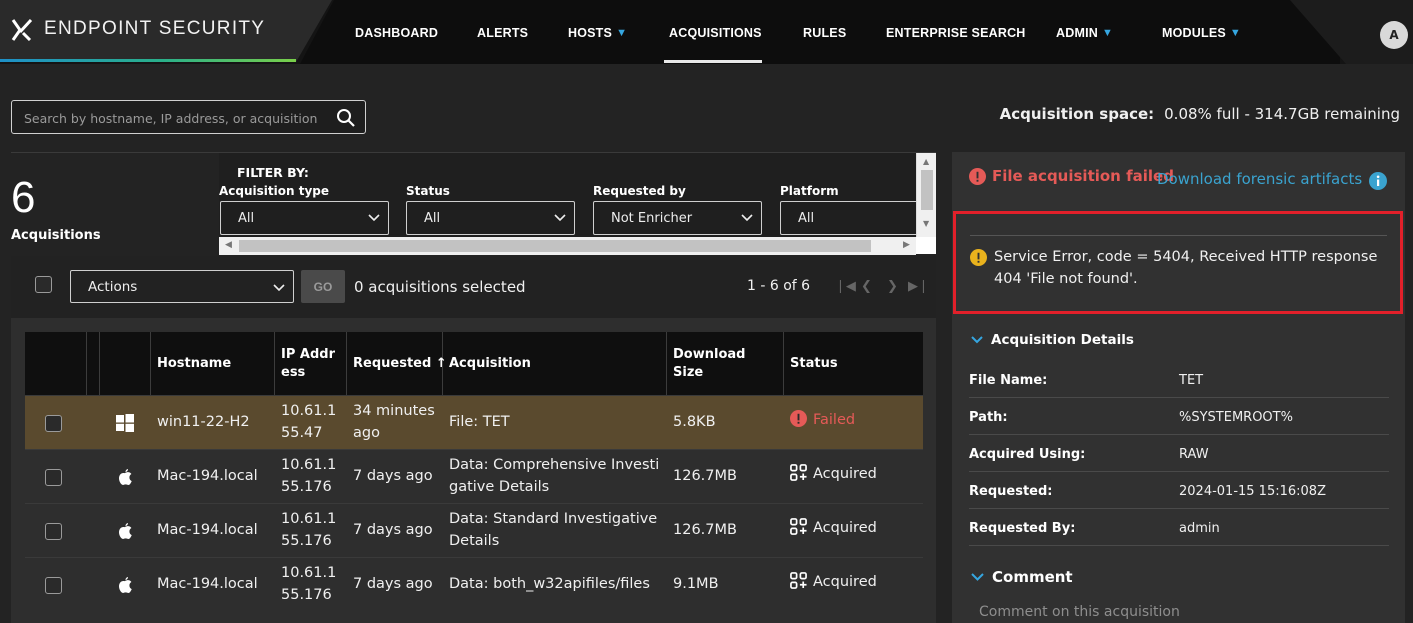 This screenshot has height=623, width=1413. Describe the element at coordinates (892, 286) in the screenshot. I see `next-page-icon: ❯` at that location.